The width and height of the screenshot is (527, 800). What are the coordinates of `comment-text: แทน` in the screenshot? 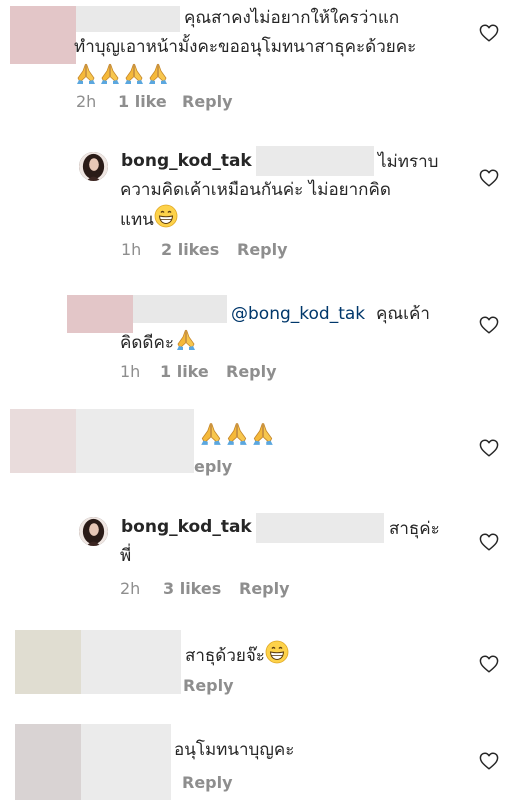 It's located at (137, 220).